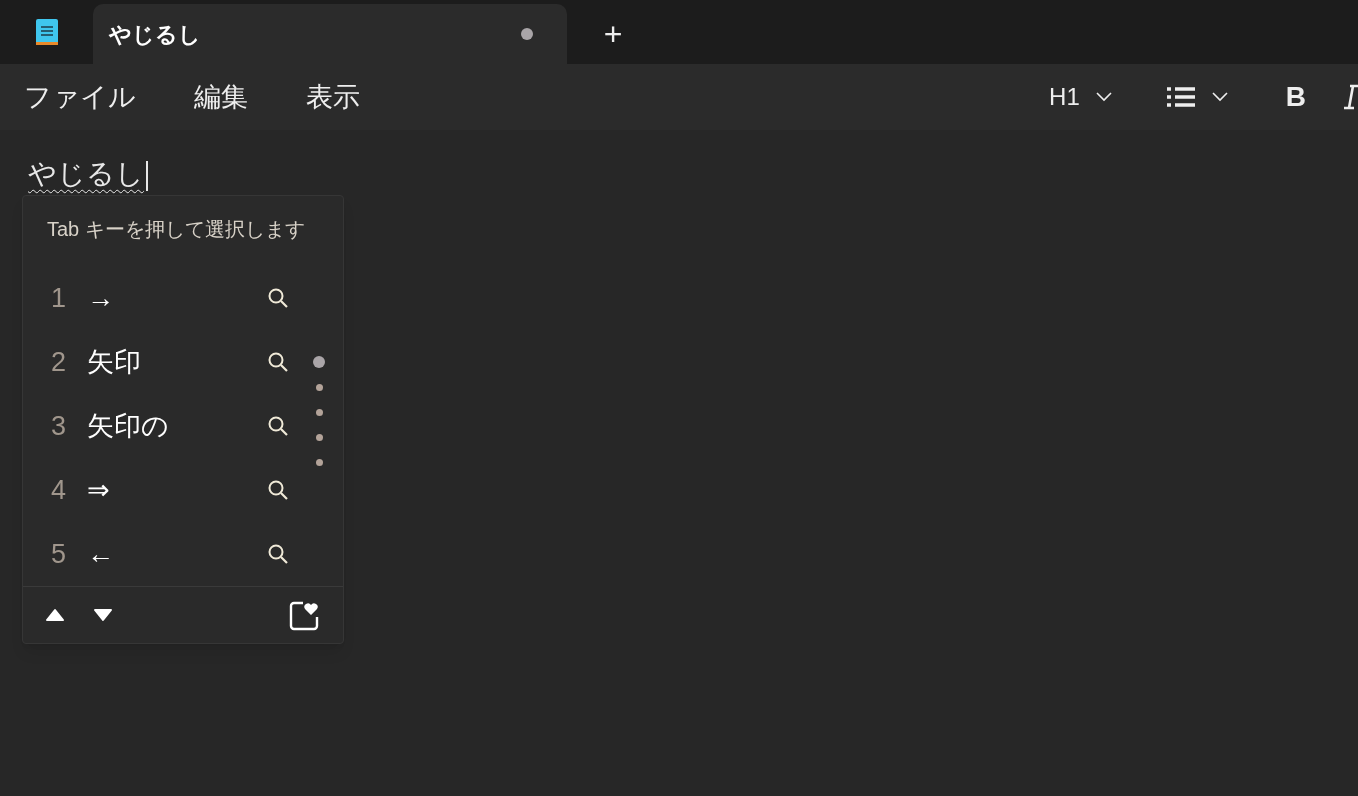  I want to click on heading-dropdown: H1, so click(1080, 97).